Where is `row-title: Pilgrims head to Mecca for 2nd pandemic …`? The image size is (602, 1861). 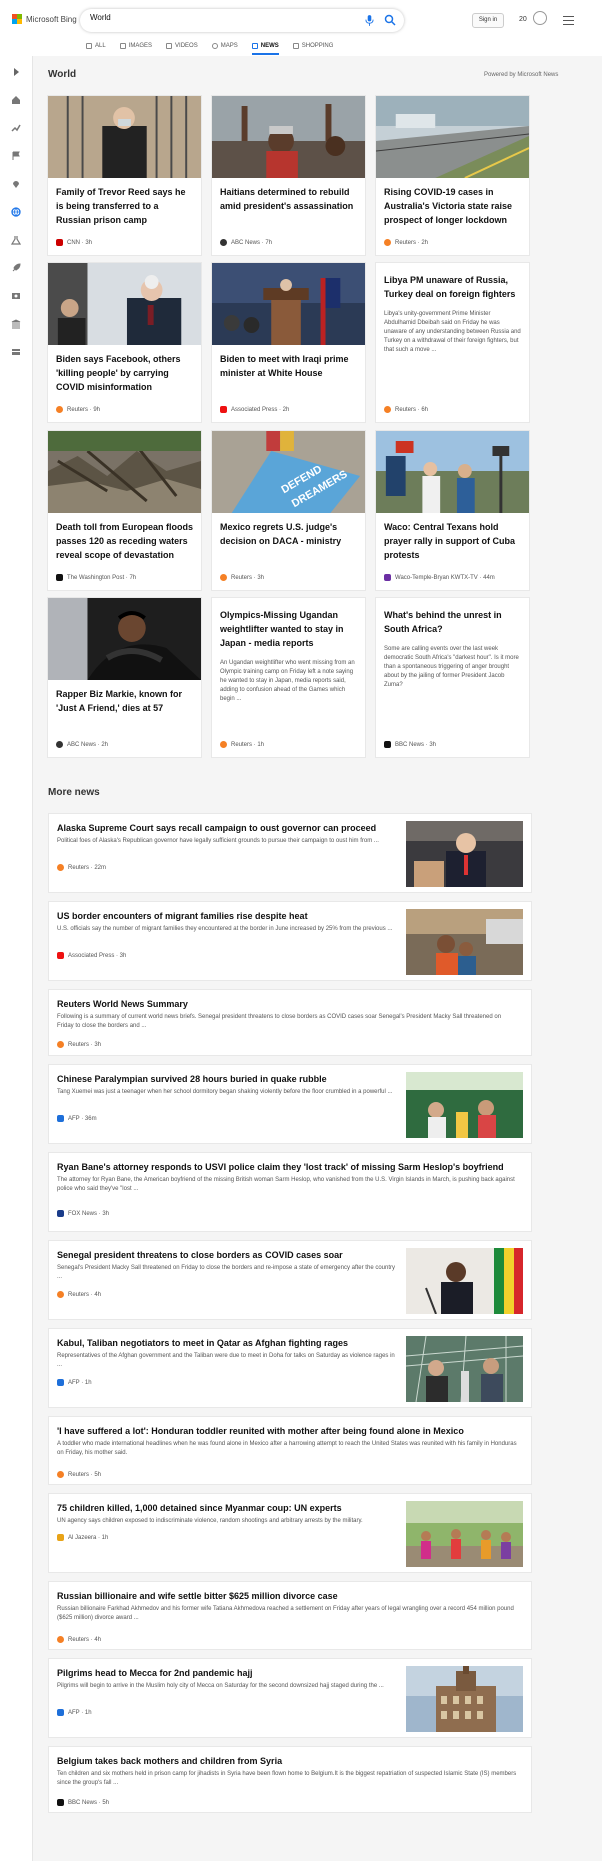
row-title: Pilgrims head to Mecca for 2nd pandemic … is located at coordinates (155, 1673).